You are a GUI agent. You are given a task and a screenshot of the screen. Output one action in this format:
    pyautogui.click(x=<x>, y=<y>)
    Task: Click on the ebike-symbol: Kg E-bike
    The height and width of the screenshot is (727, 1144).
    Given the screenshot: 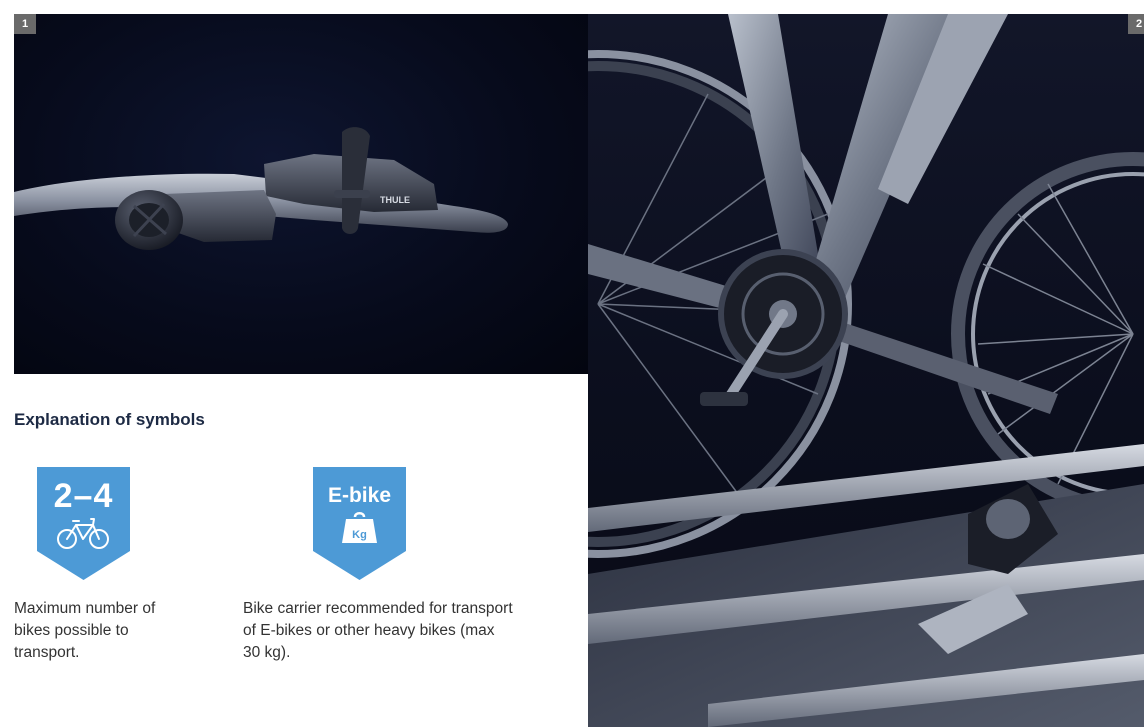 What is the action you would take?
    pyautogui.click(x=359, y=523)
    